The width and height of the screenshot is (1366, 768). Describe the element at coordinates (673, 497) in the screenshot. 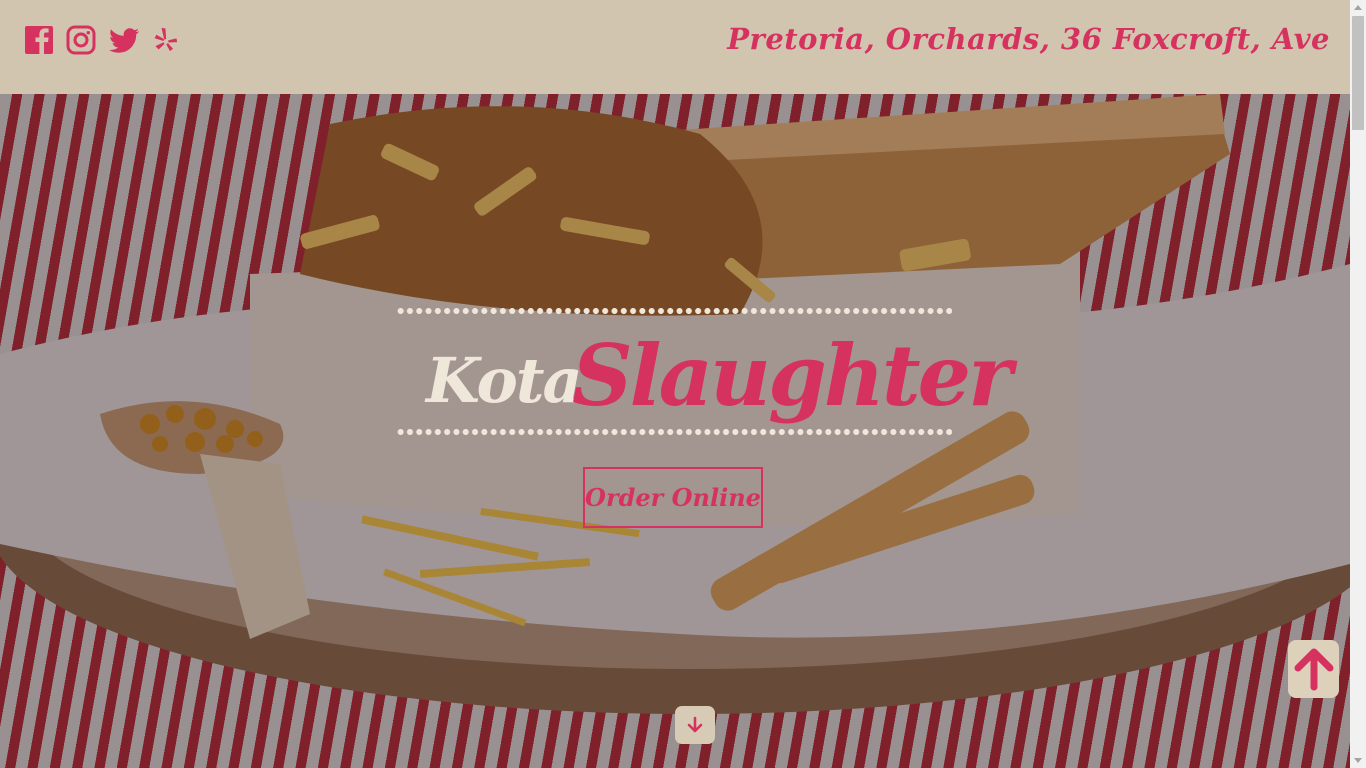

I see `order-online-button: Order Online` at that location.